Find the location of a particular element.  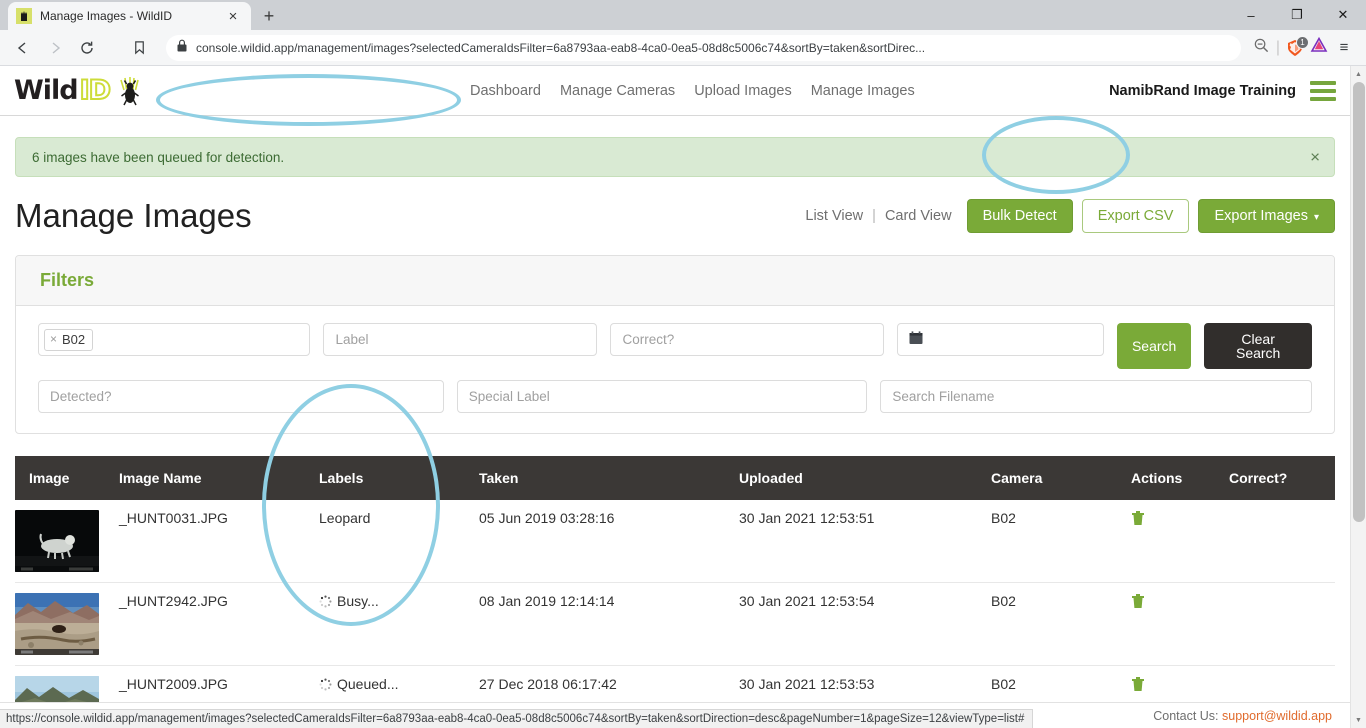

filters-row-1: × B02 Label Correct? Search Clear Search is located at coordinates (675, 346).